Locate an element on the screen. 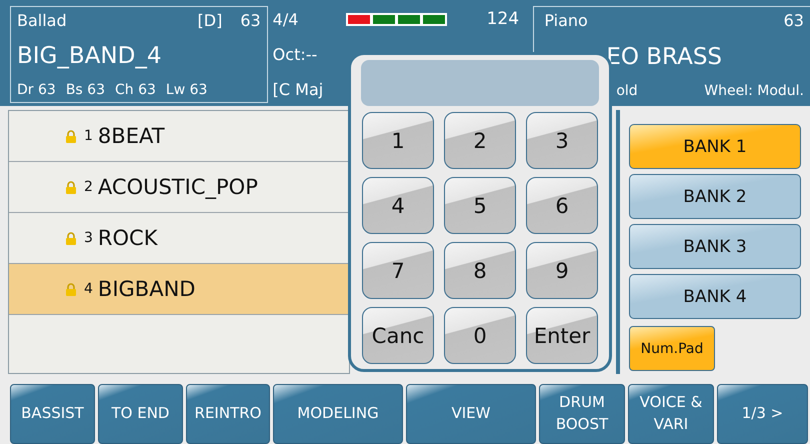 This screenshot has height=444, width=810. voice-category: Piano is located at coordinates (566, 20).